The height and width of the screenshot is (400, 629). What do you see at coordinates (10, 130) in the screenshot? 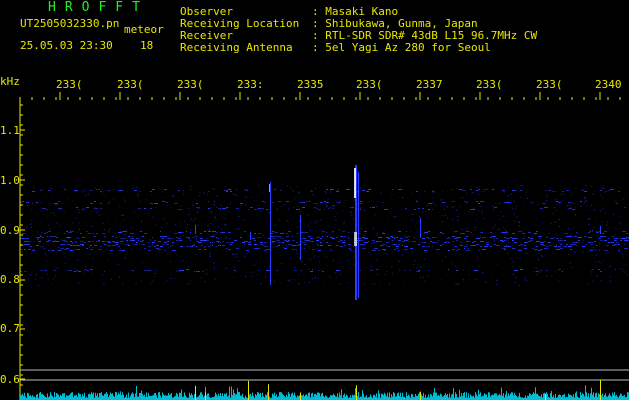
I see `y-tick-label: 1.1` at bounding box center [10, 130].